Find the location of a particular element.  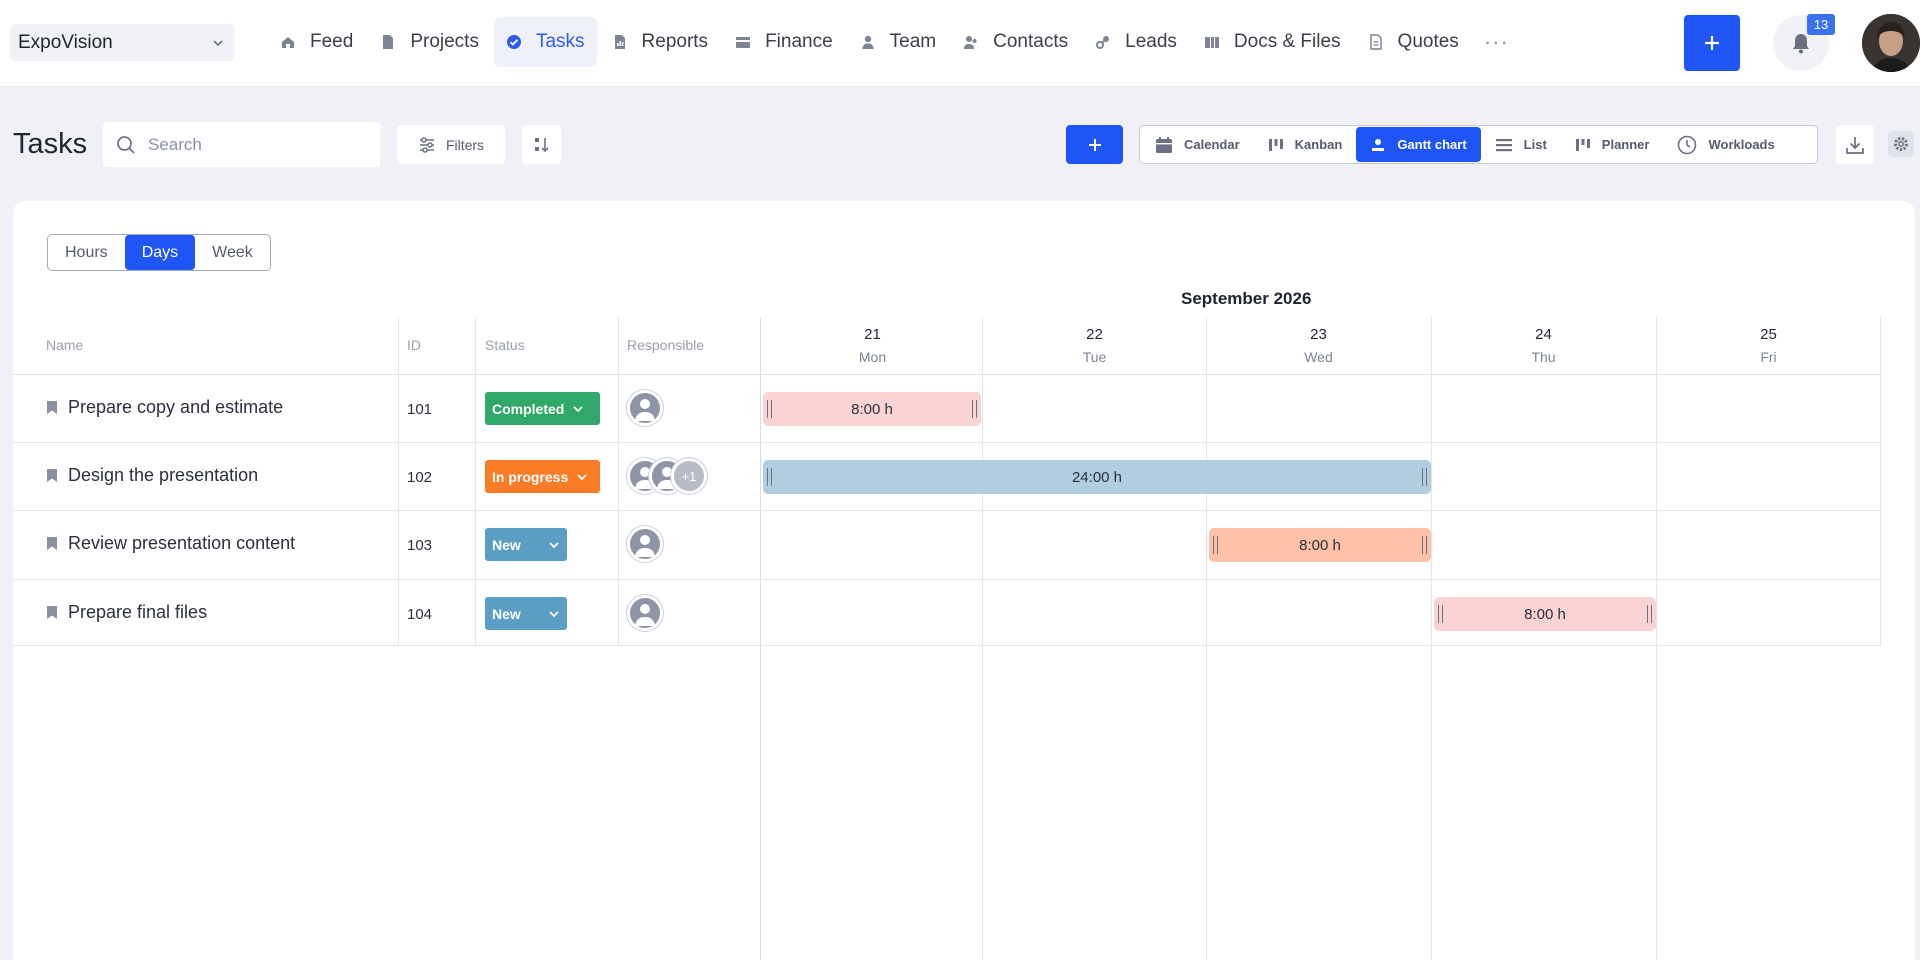

nav-label: Finance is located at coordinates (799, 41).